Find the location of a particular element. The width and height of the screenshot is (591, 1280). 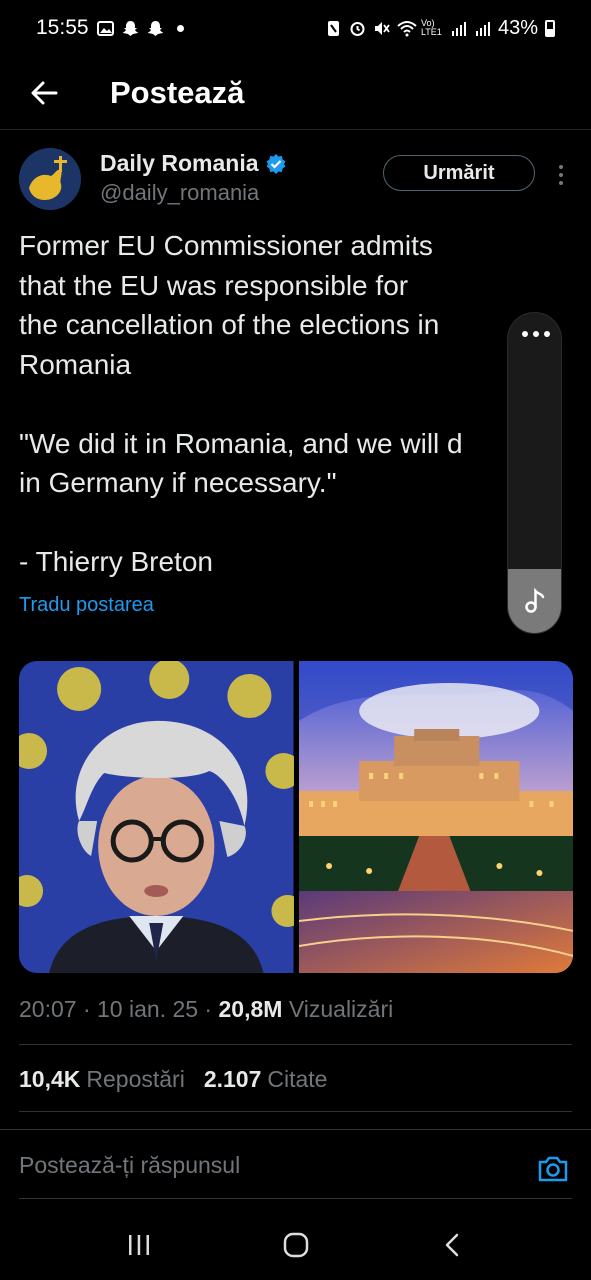

follow-button: Urmărit is located at coordinates (459, 173).